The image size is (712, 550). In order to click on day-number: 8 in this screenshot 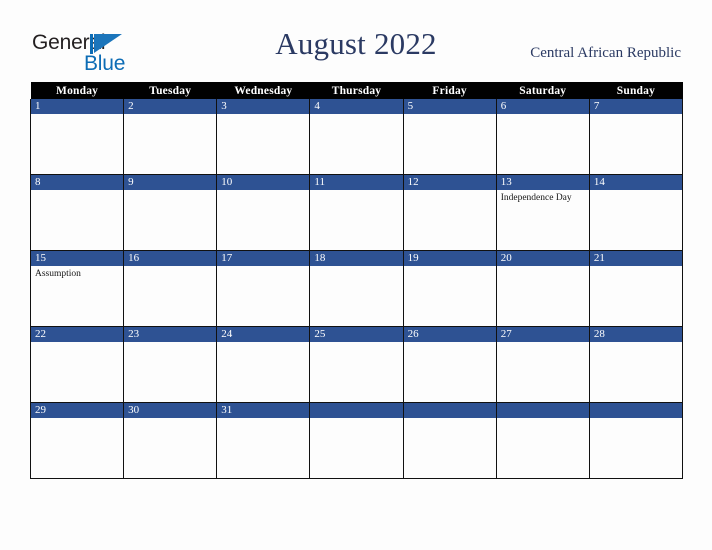, I will do `click(77, 182)`.